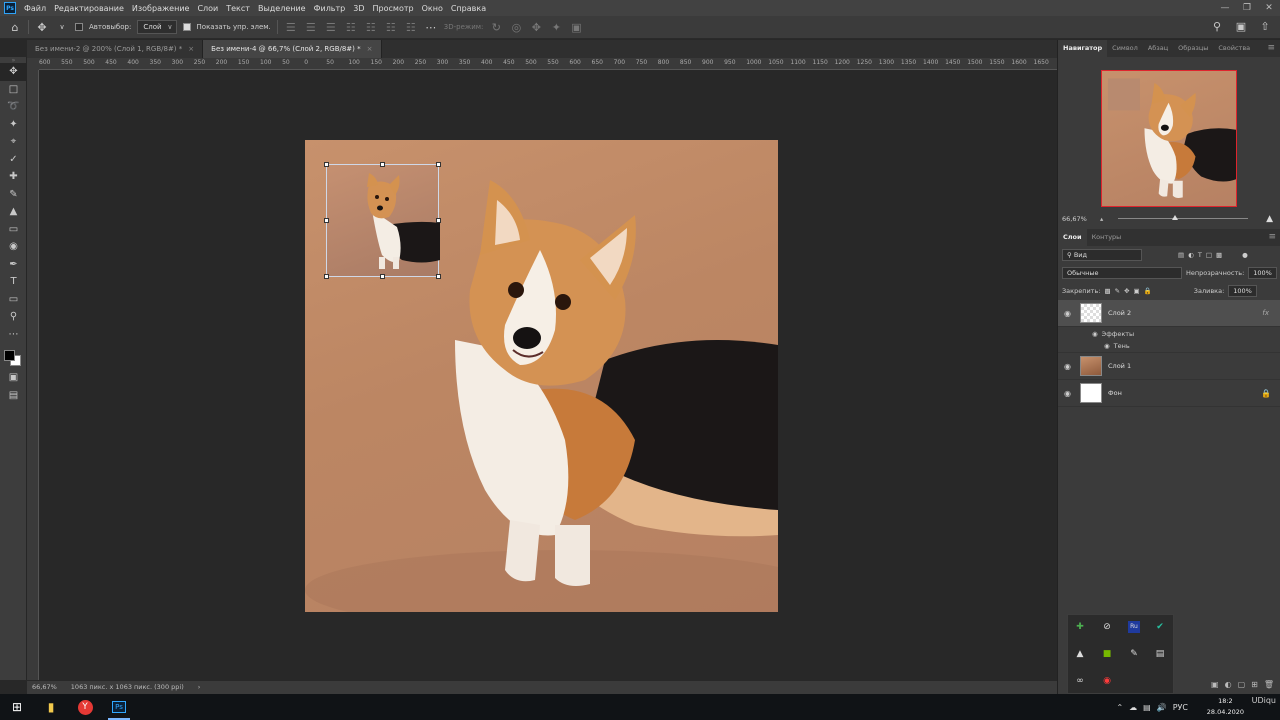 The height and width of the screenshot is (720, 1280). Describe the element at coordinates (1245, 255) in the screenshot. I see `filter-toggle-icon: ●` at that location.